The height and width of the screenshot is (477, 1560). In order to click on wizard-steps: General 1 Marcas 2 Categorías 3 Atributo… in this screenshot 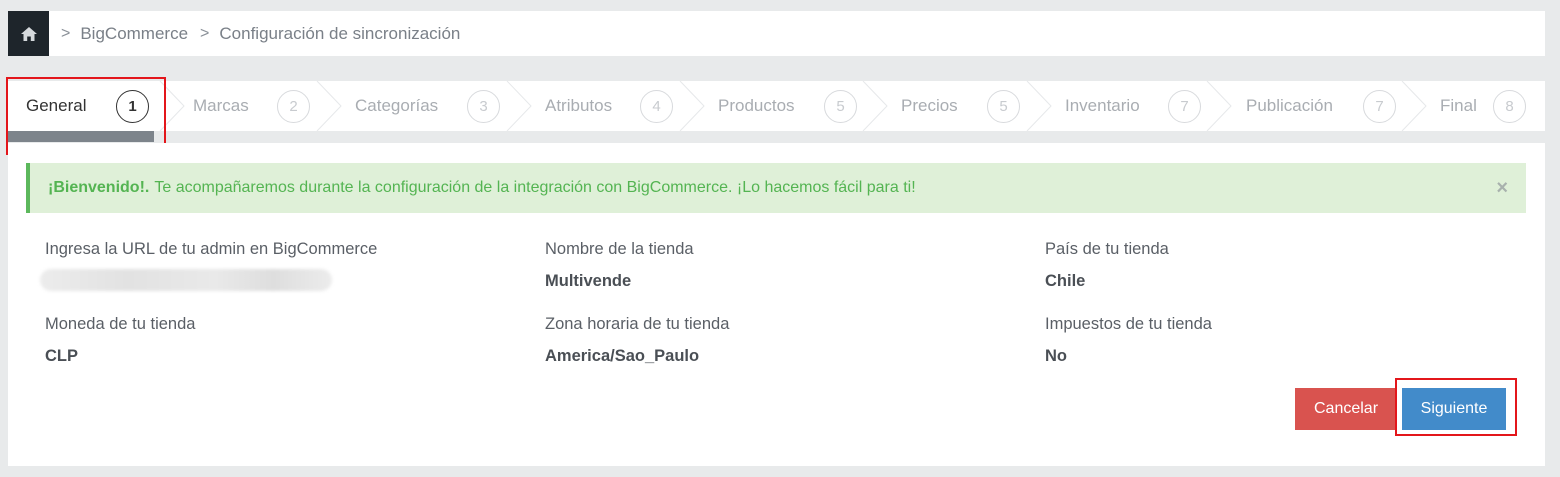, I will do `click(776, 106)`.